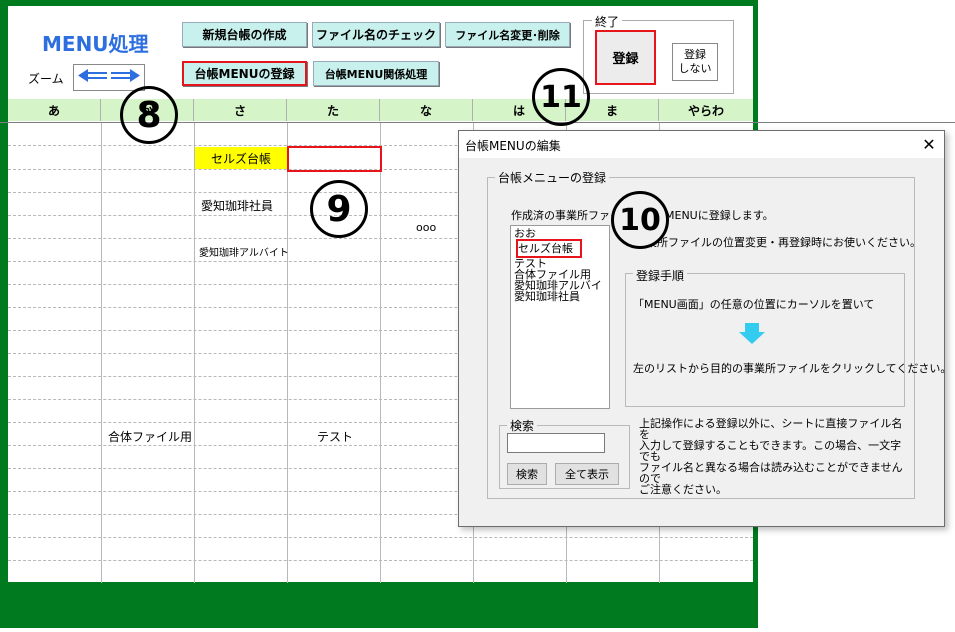 This screenshot has height=632, width=955. Describe the element at coordinates (587, 474) in the screenshot. I see `show-all-button: 全て表示` at that location.